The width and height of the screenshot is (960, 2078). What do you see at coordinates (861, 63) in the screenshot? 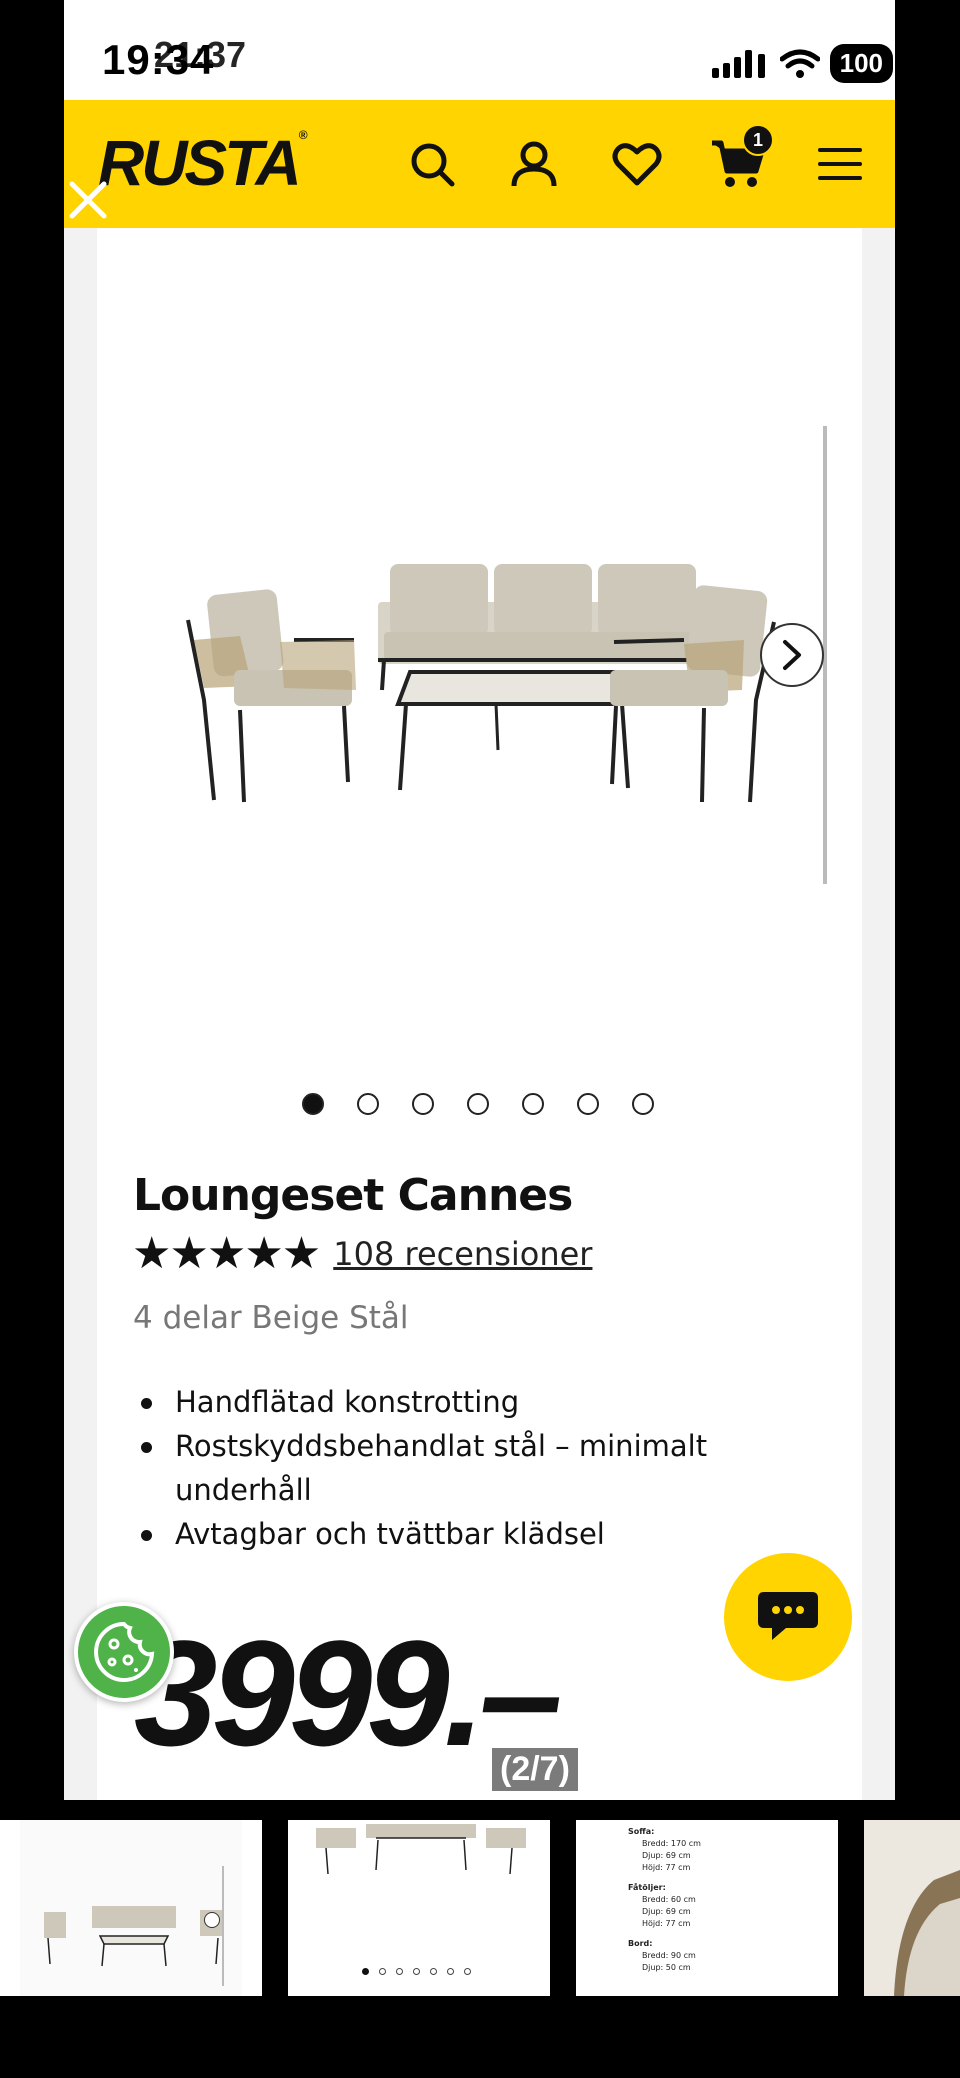
I see `battery-indicator: 100` at bounding box center [861, 63].